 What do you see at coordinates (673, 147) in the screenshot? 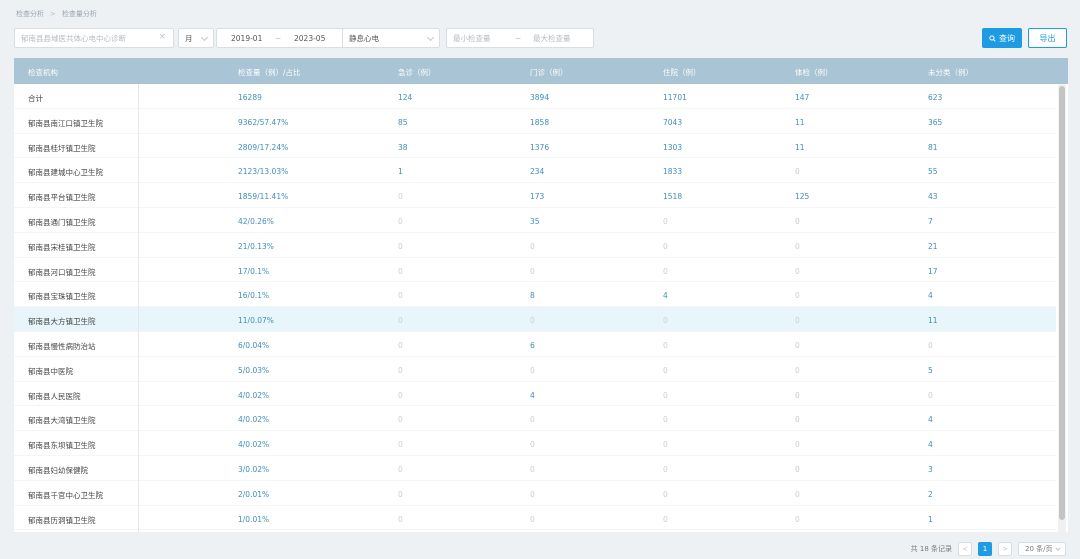
I see `row-cell: 1303` at bounding box center [673, 147].